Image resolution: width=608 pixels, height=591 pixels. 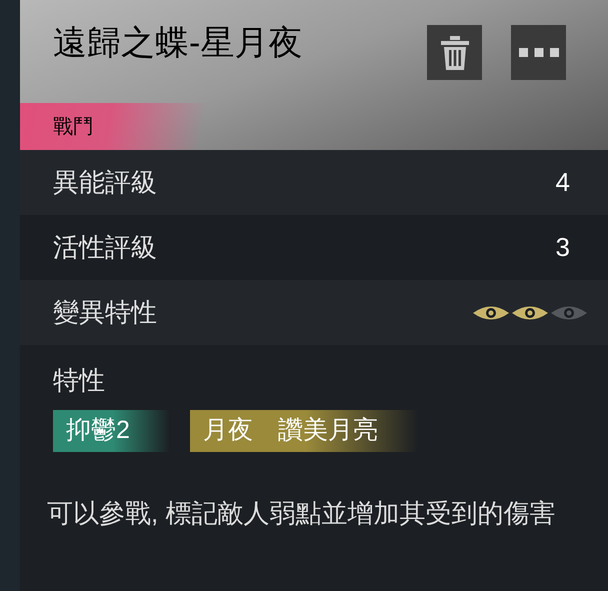 I want to click on delete-button, so click(x=454, y=52).